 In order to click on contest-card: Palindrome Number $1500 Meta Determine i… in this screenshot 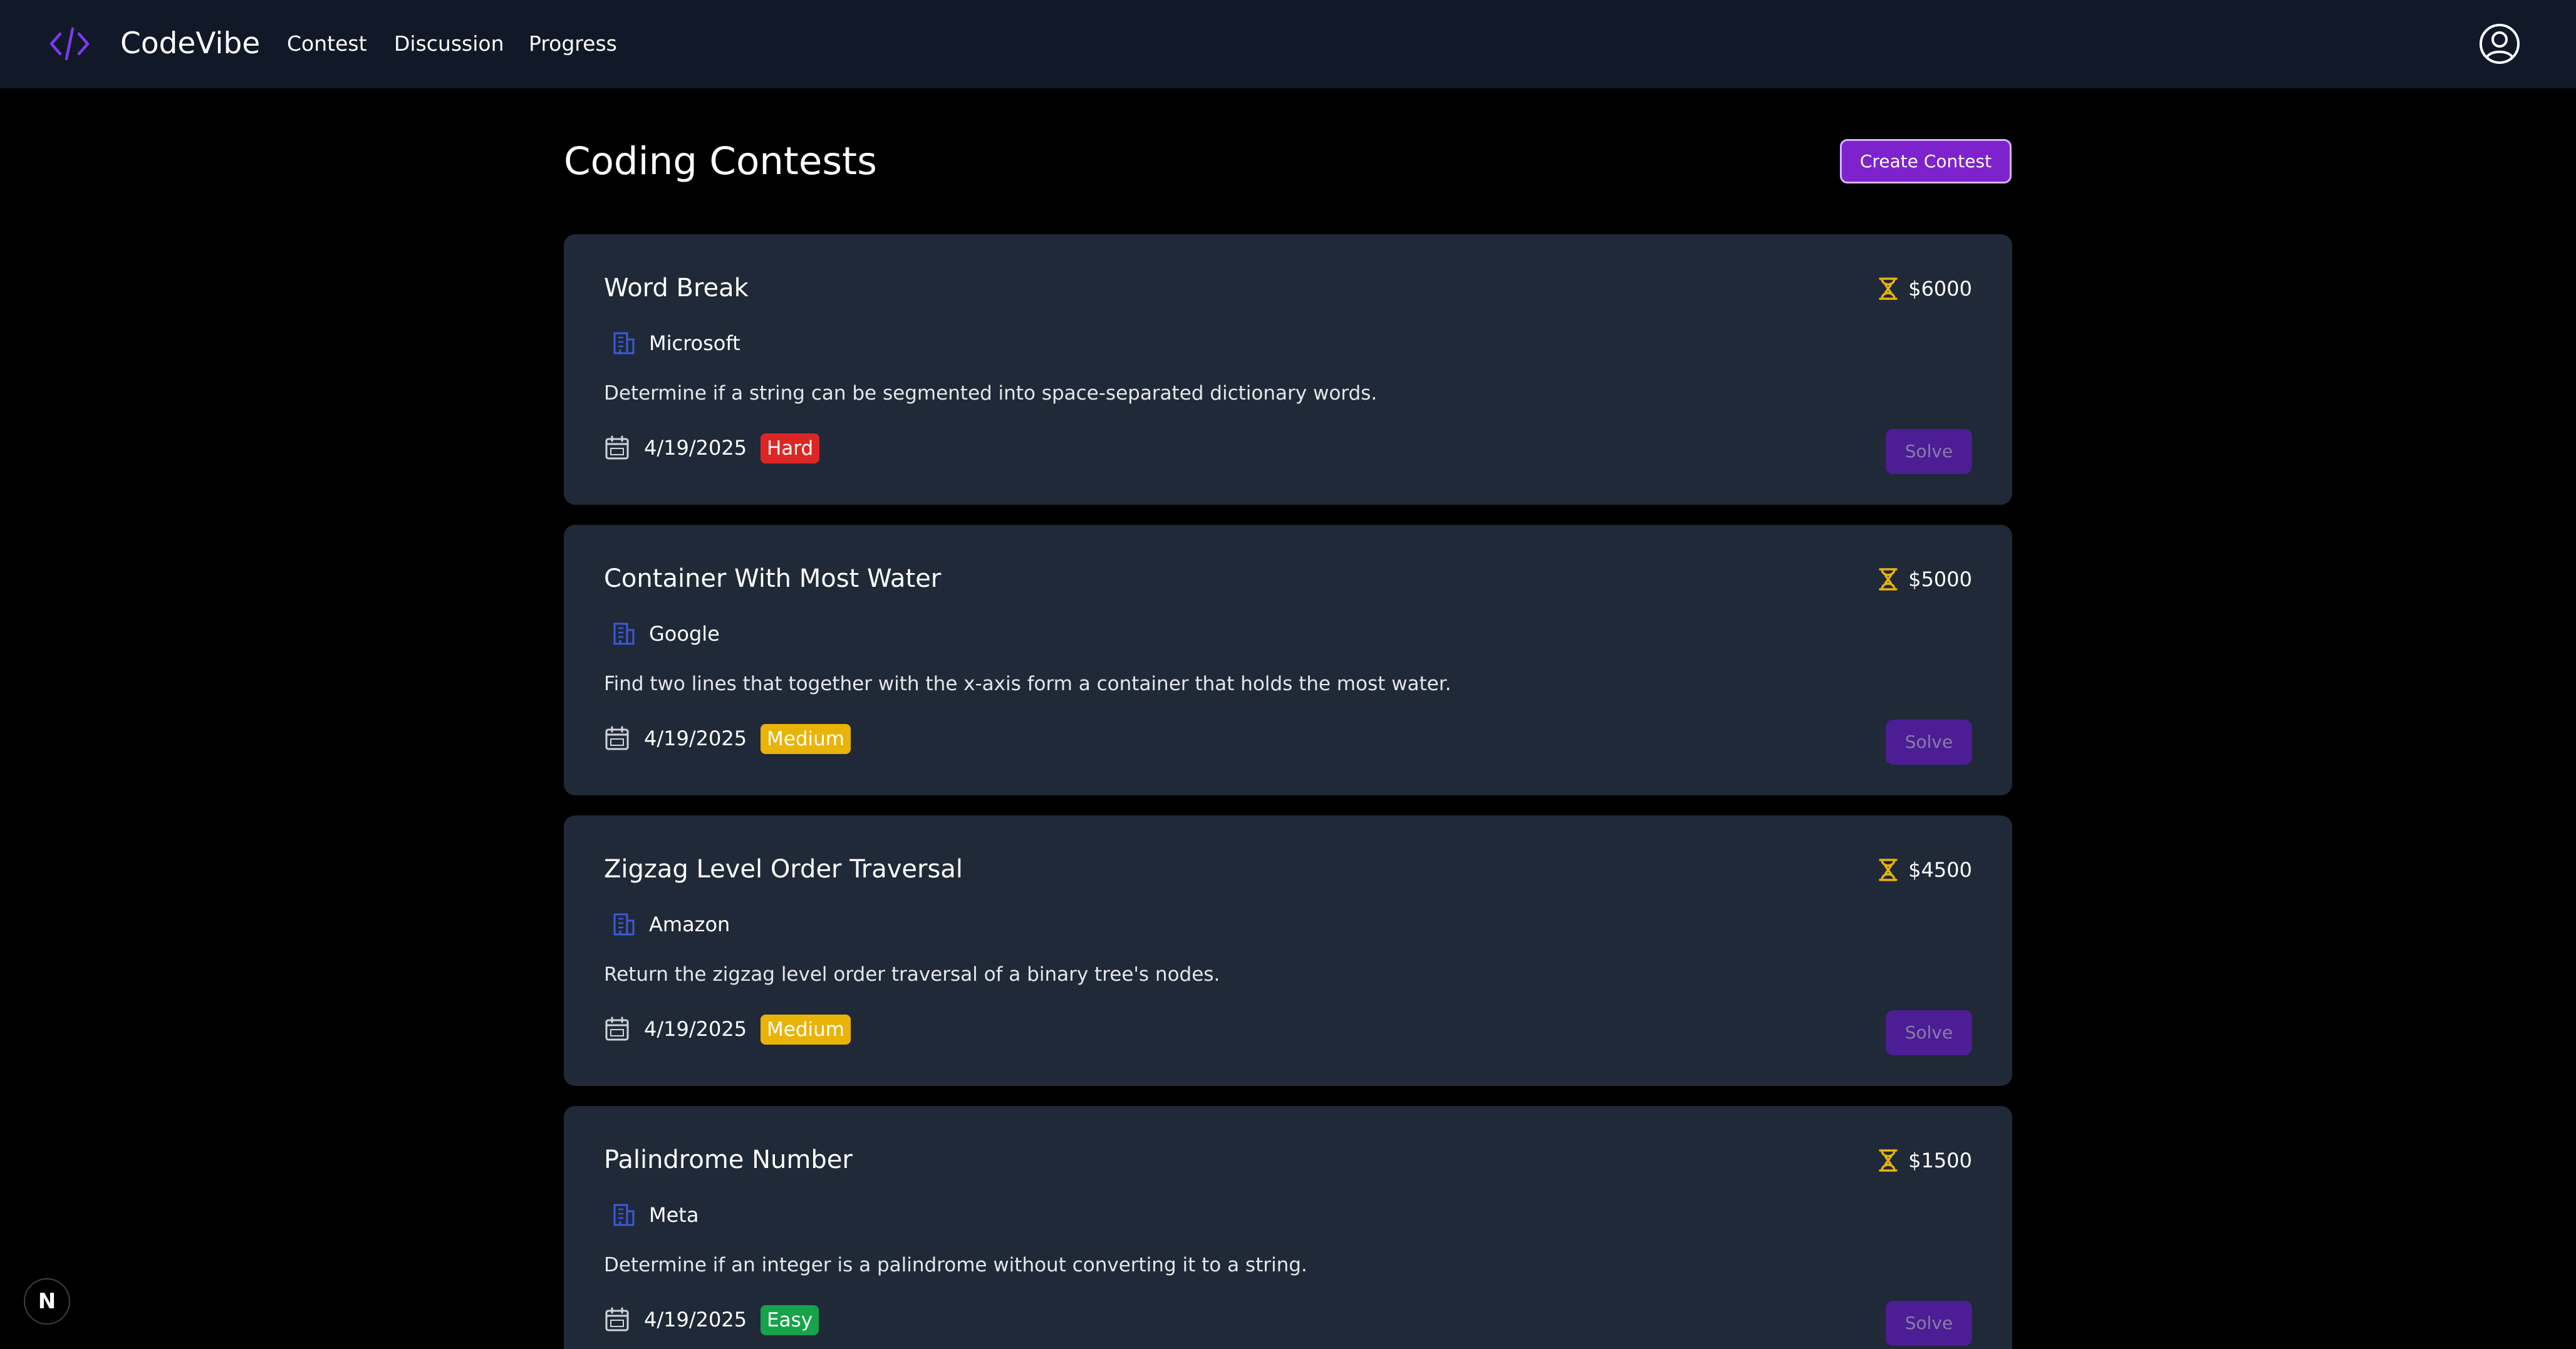, I will do `click(1288, 1227)`.